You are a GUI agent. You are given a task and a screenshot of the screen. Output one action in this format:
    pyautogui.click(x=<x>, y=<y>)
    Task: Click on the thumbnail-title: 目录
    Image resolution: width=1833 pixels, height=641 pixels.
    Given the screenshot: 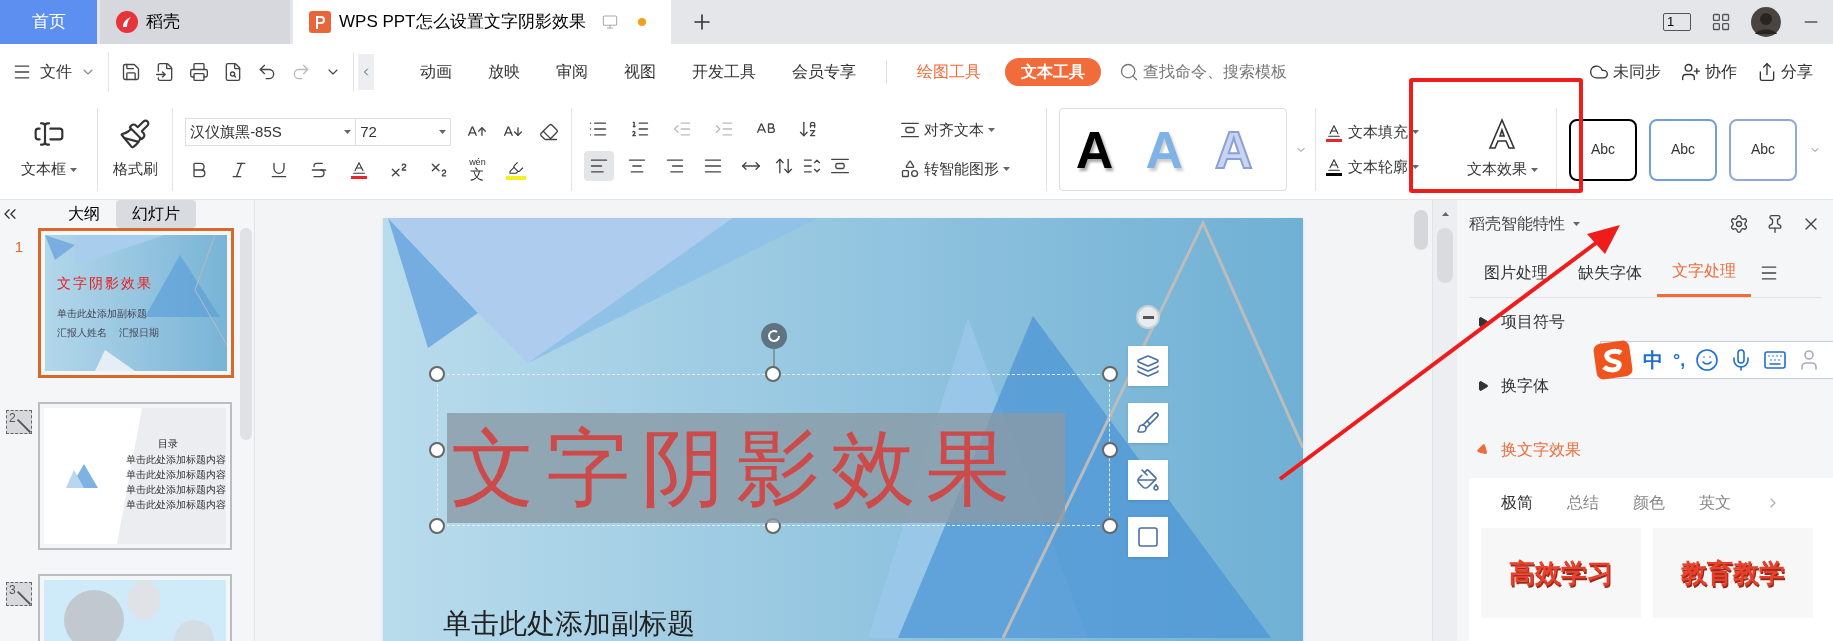 What is the action you would take?
    pyautogui.click(x=168, y=444)
    